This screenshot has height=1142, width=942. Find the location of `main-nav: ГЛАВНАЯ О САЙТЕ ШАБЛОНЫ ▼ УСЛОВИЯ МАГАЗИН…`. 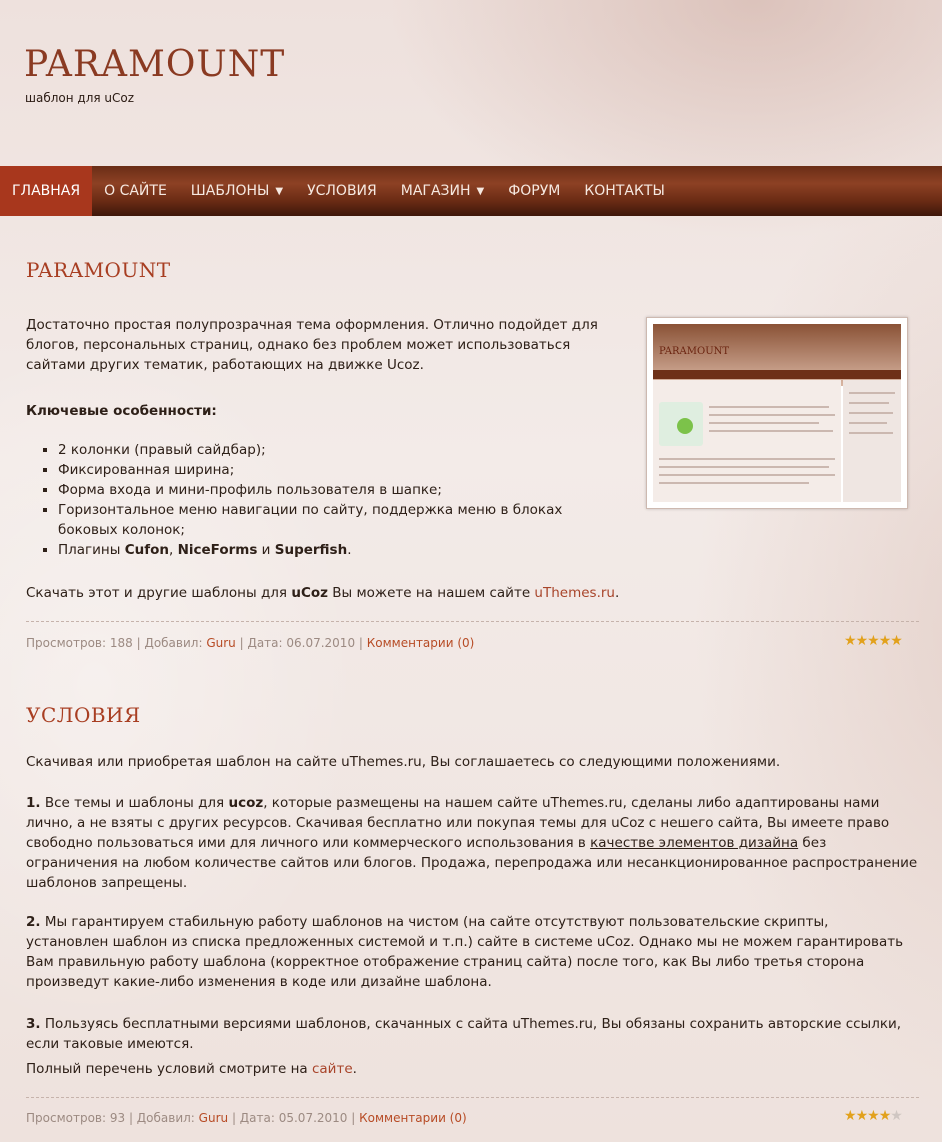

main-nav: ГЛАВНАЯ О САЙТЕ ШАБЛОНЫ ▼ УСЛОВИЯ МАГАЗИН… is located at coordinates (471, 191).